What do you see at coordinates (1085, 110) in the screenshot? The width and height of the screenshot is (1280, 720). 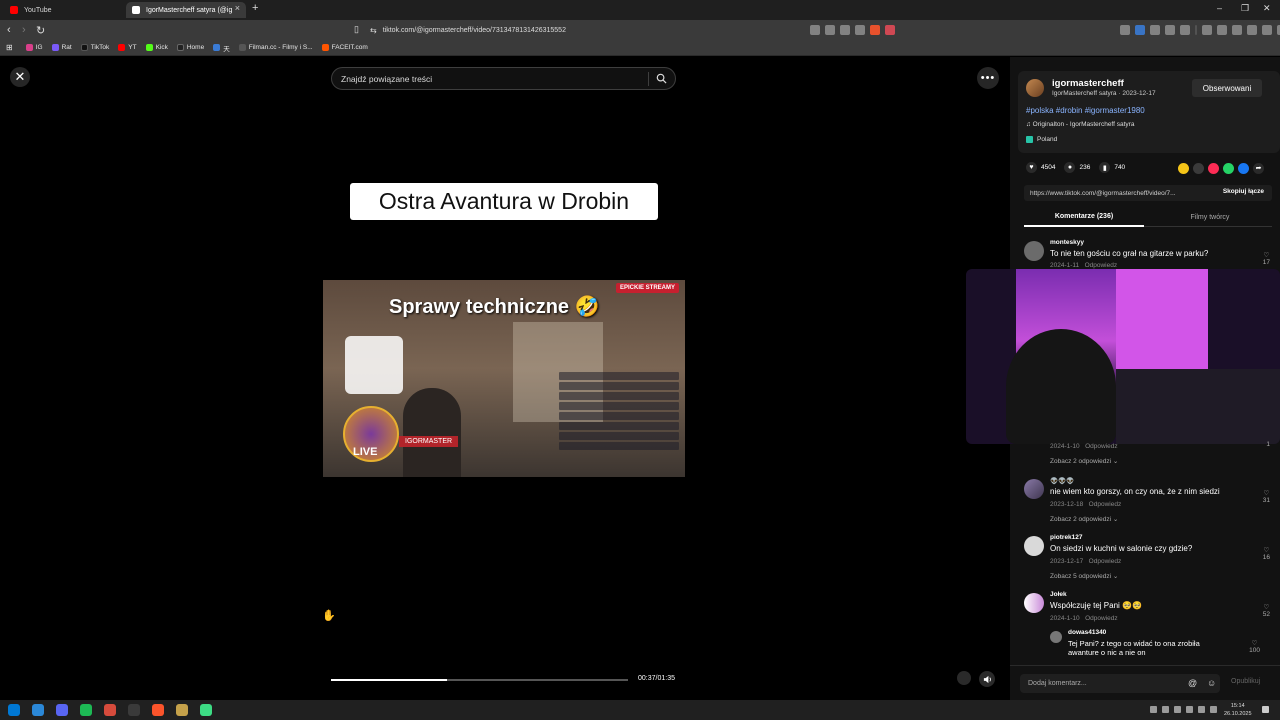 I see `hashtags: #polska #drobin #igormaster1980` at bounding box center [1085, 110].